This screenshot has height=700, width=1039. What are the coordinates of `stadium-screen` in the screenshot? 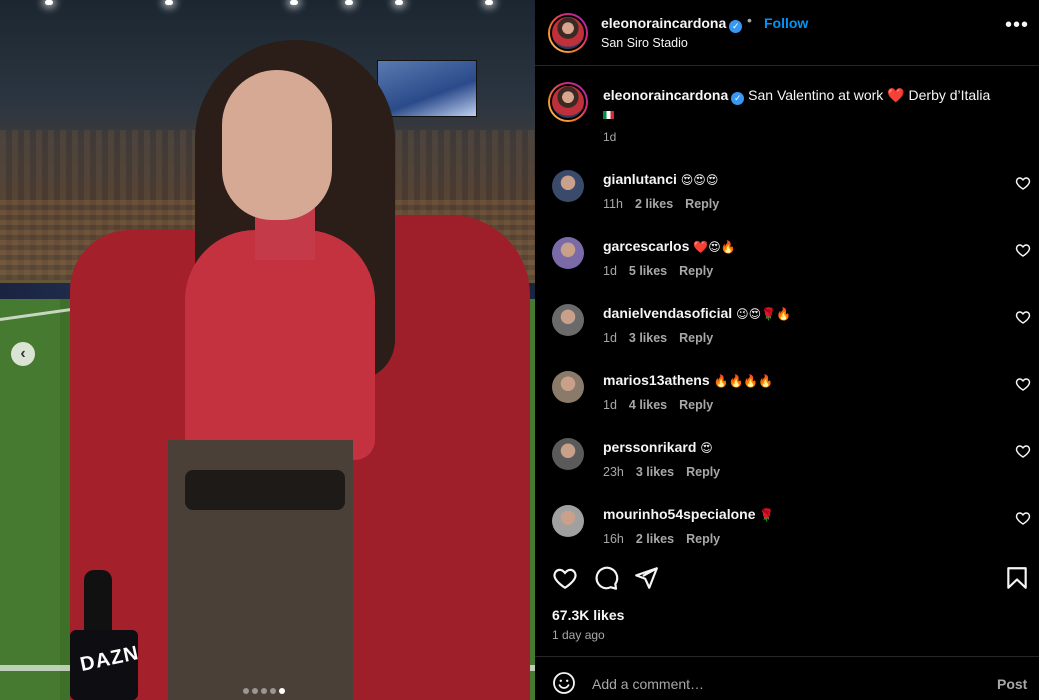 It's located at (427, 88).